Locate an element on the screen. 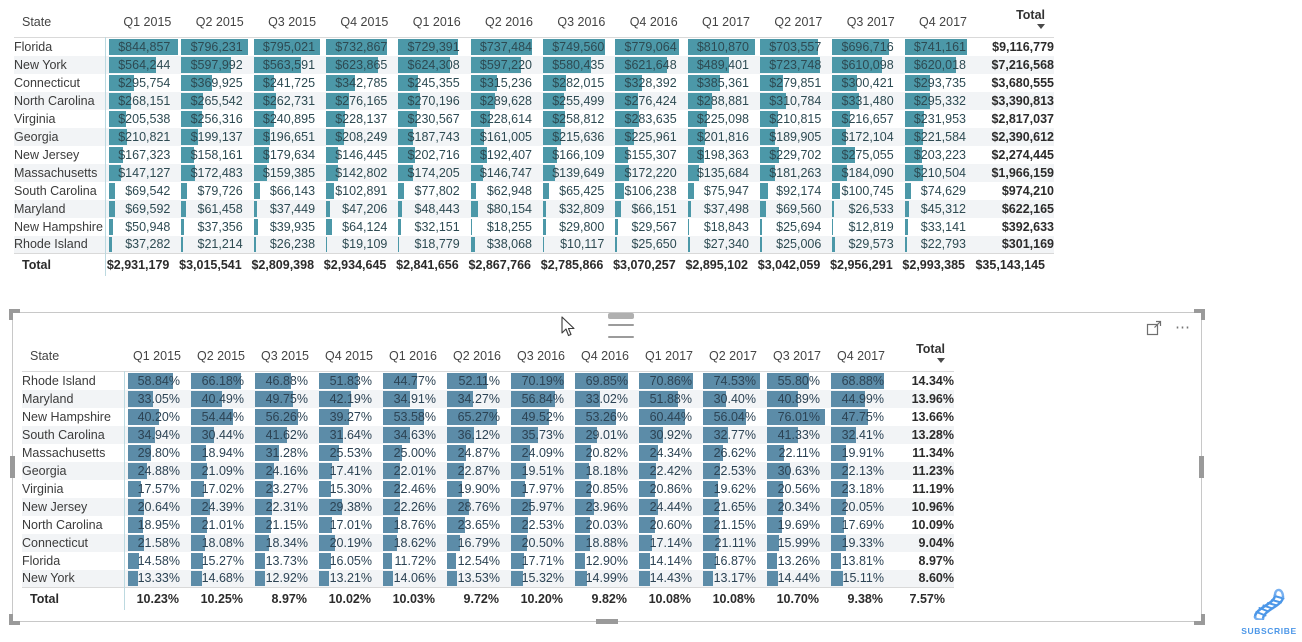  data-cell: $102,891 is located at coordinates (359, 190).